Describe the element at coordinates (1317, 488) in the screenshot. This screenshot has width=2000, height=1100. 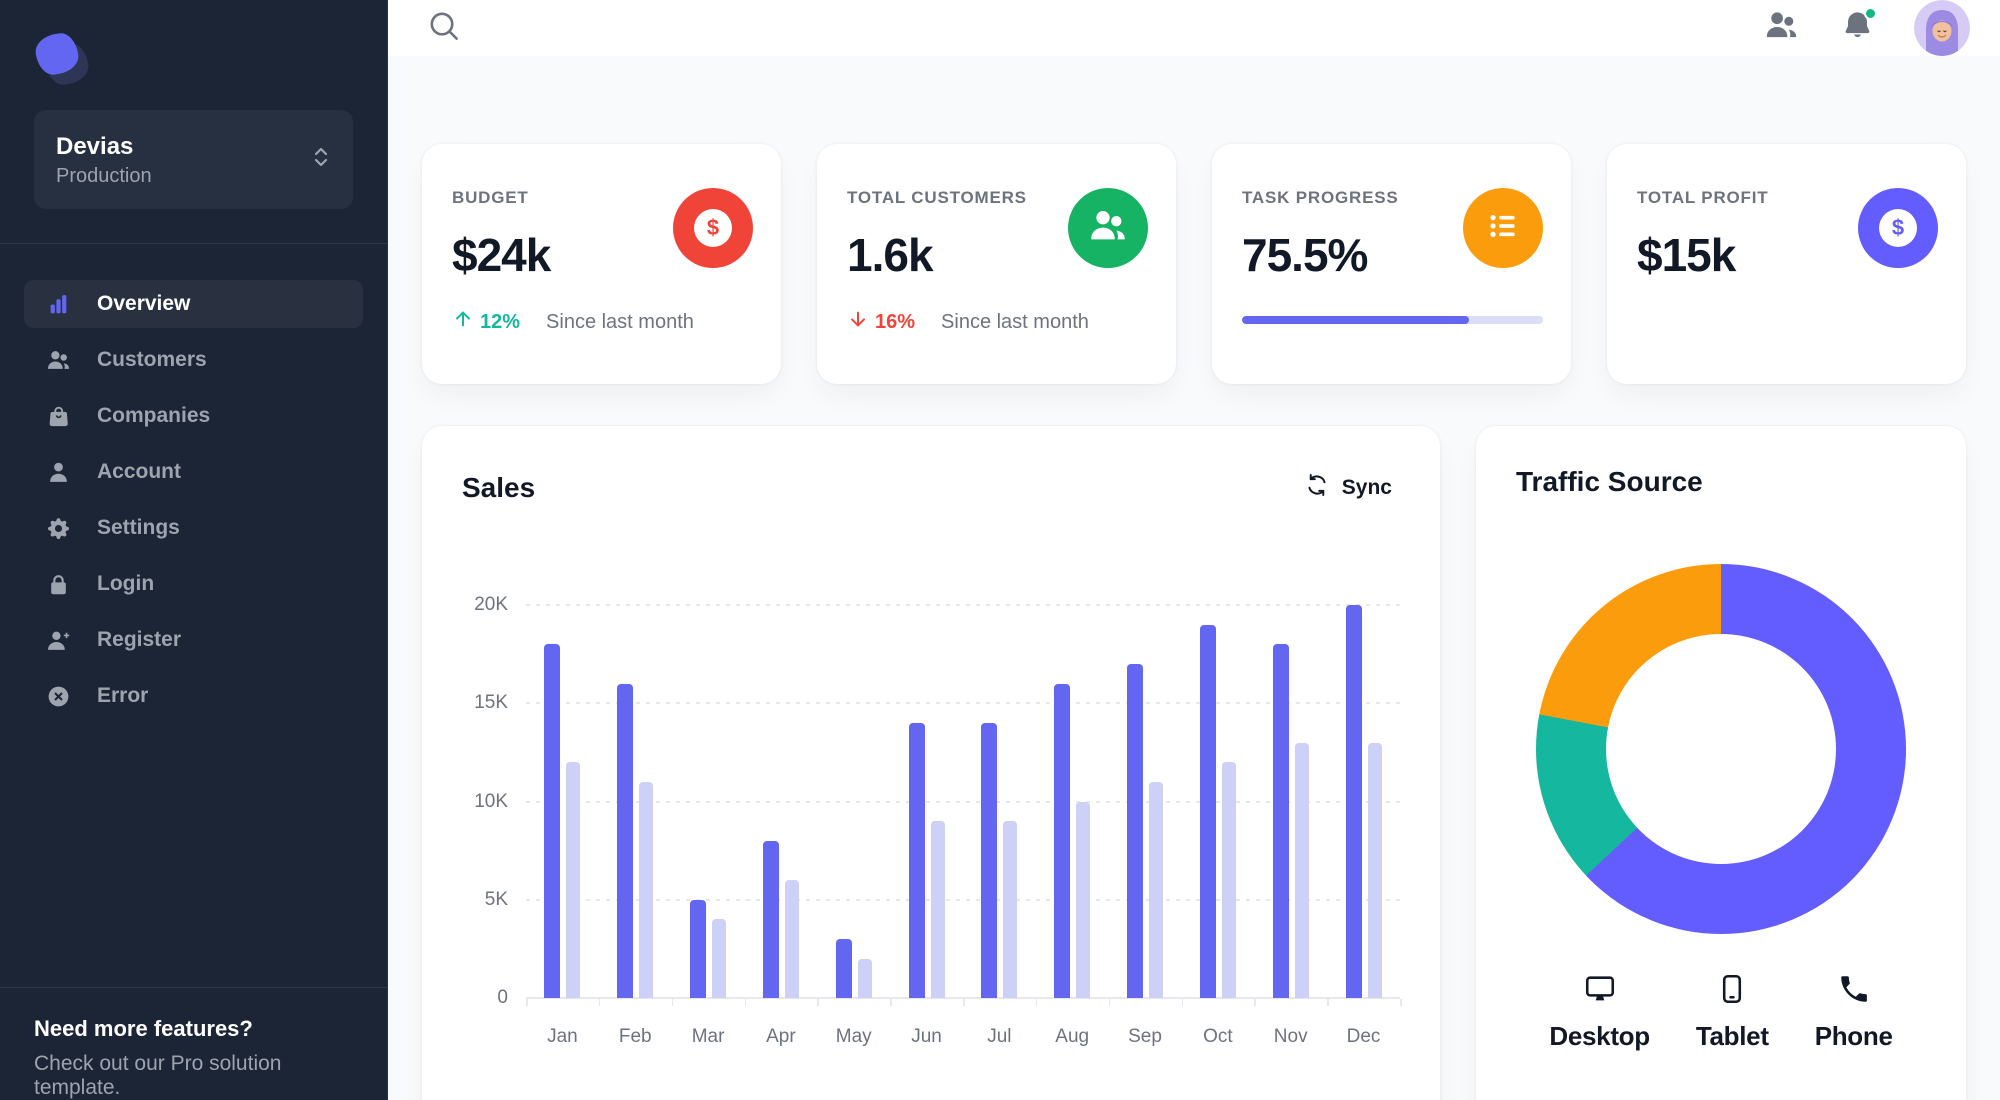
I see `sync-icon` at that location.